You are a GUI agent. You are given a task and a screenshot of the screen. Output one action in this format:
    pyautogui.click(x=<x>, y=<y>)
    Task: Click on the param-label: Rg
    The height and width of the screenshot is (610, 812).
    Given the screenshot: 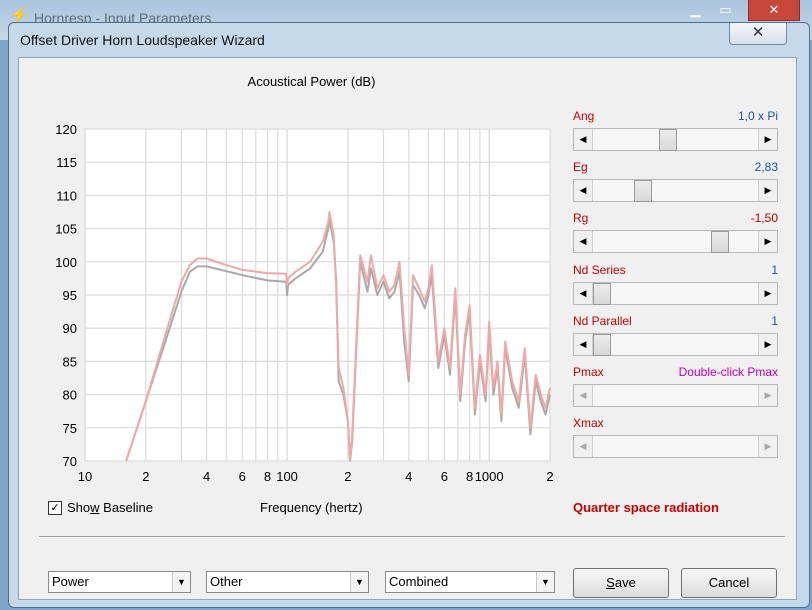 What is the action you would take?
    pyautogui.click(x=581, y=218)
    